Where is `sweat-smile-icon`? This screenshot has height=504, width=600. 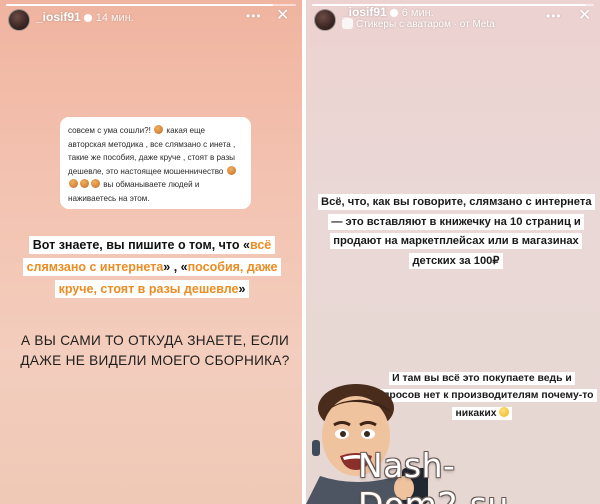 sweat-smile-icon is located at coordinates (503, 411).